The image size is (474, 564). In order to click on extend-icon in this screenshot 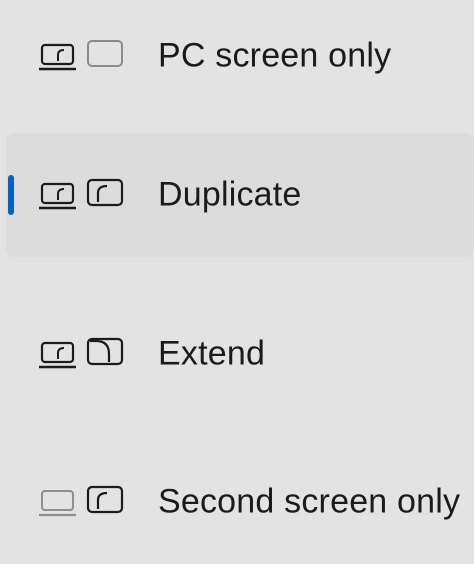, I will do `click(81, 353)`.